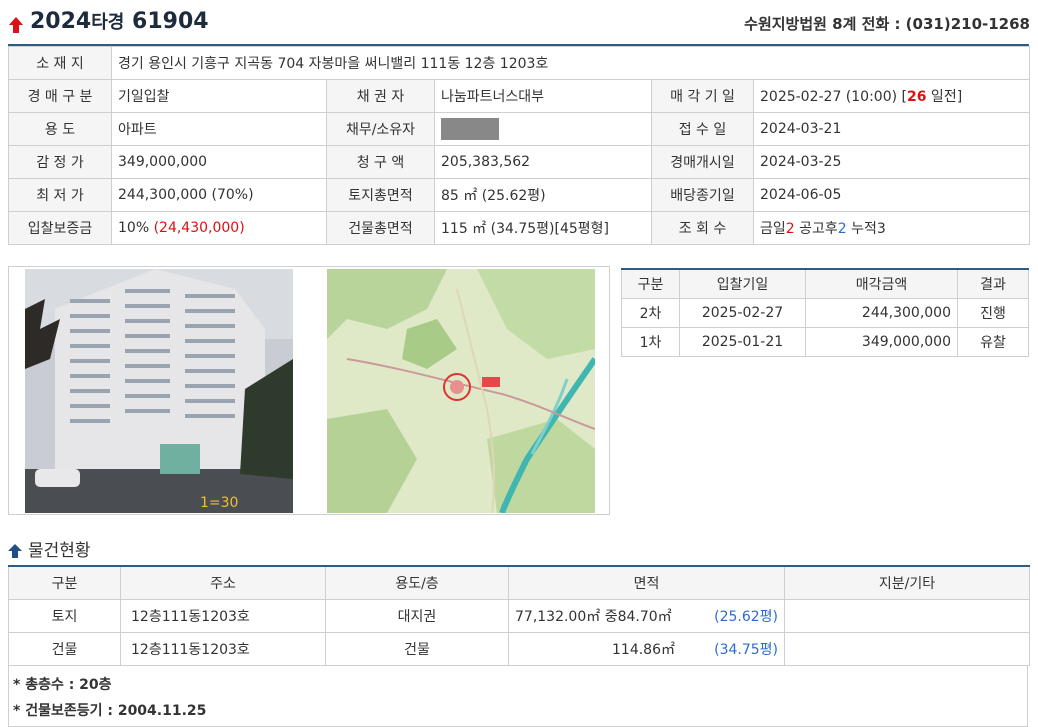 This screenshot has width=1038, height=727. Describe the element at coordinates (742, 283) in the screenshot. I see `history-header-date: 입찰기일` at that location.